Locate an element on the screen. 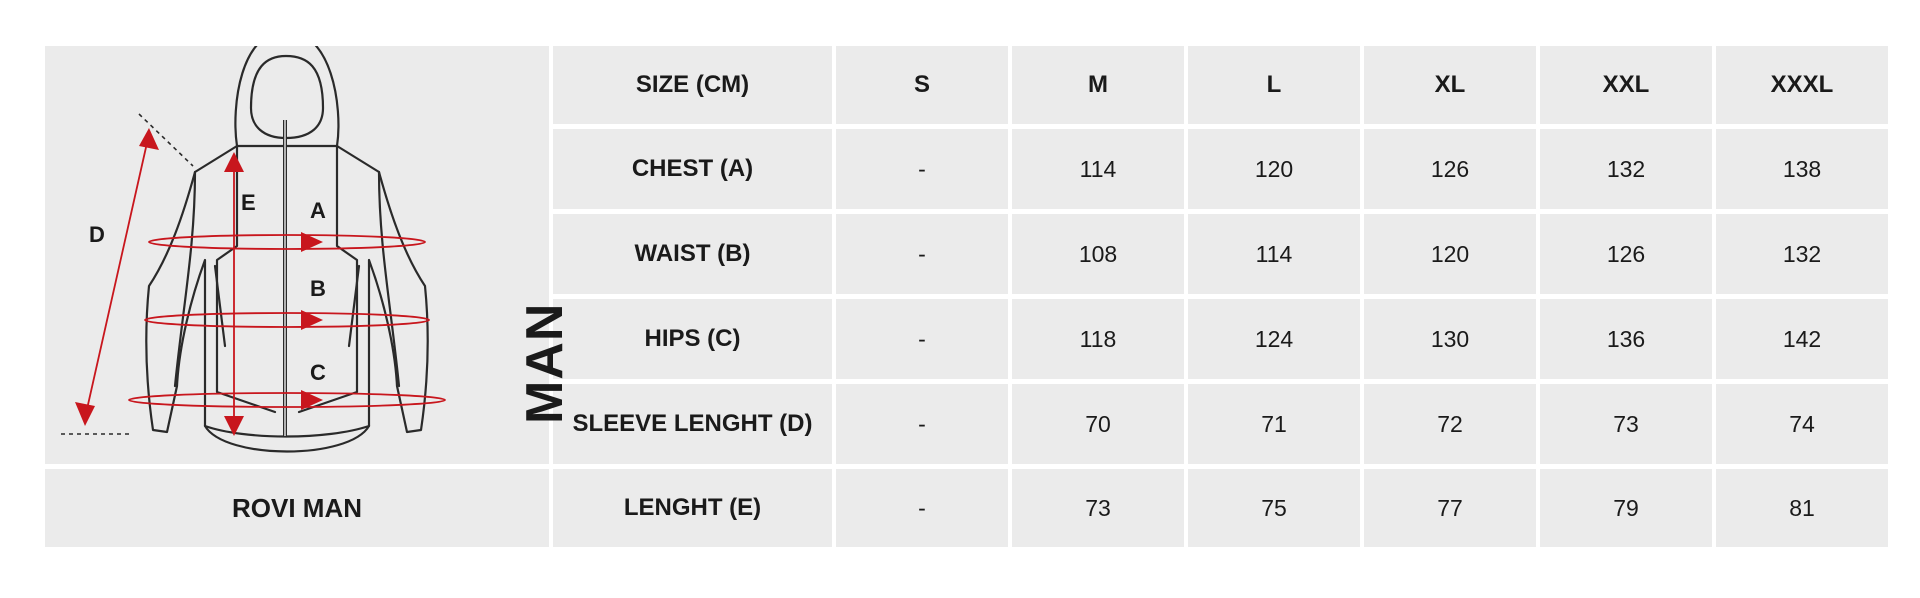 Image resolution: width=1920 pixels, height=598 pixels. left-panel is located at coordinates (246, 279).